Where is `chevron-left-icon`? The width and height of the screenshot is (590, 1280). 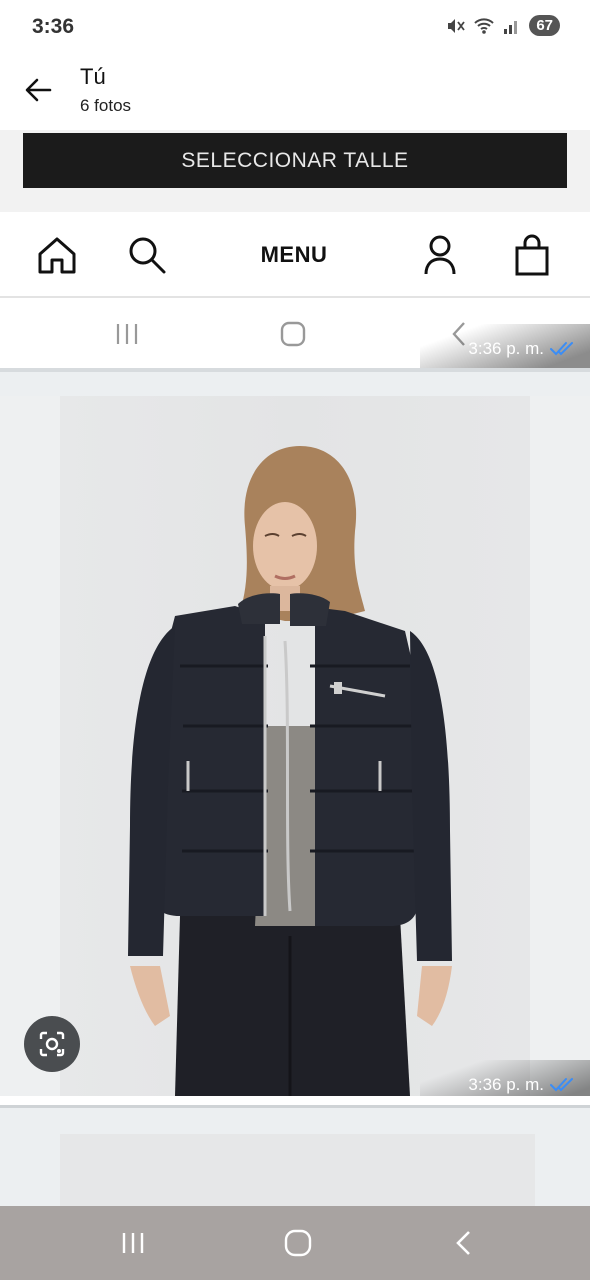
chevron-left-icon is located at coordinates (463, 1243).